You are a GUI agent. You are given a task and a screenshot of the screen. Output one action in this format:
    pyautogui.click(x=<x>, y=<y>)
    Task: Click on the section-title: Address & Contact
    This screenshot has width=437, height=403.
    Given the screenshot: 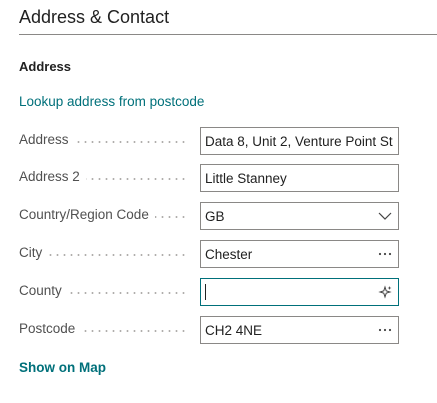 What is the action you would take?
    pyautogui.click(x=94, y=17)
    